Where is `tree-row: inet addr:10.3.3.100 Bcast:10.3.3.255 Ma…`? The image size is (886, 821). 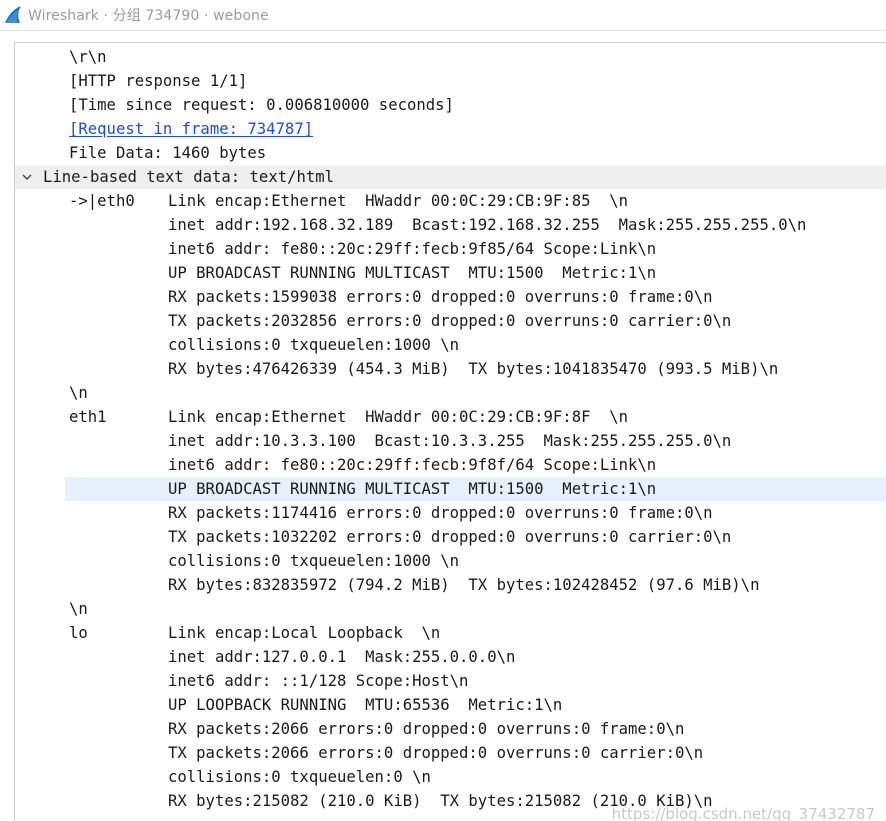 tree-row: inet addr:10.3.3.100 Bcast:10.3.3.255 Ma… is located at coordinates (450, 441).